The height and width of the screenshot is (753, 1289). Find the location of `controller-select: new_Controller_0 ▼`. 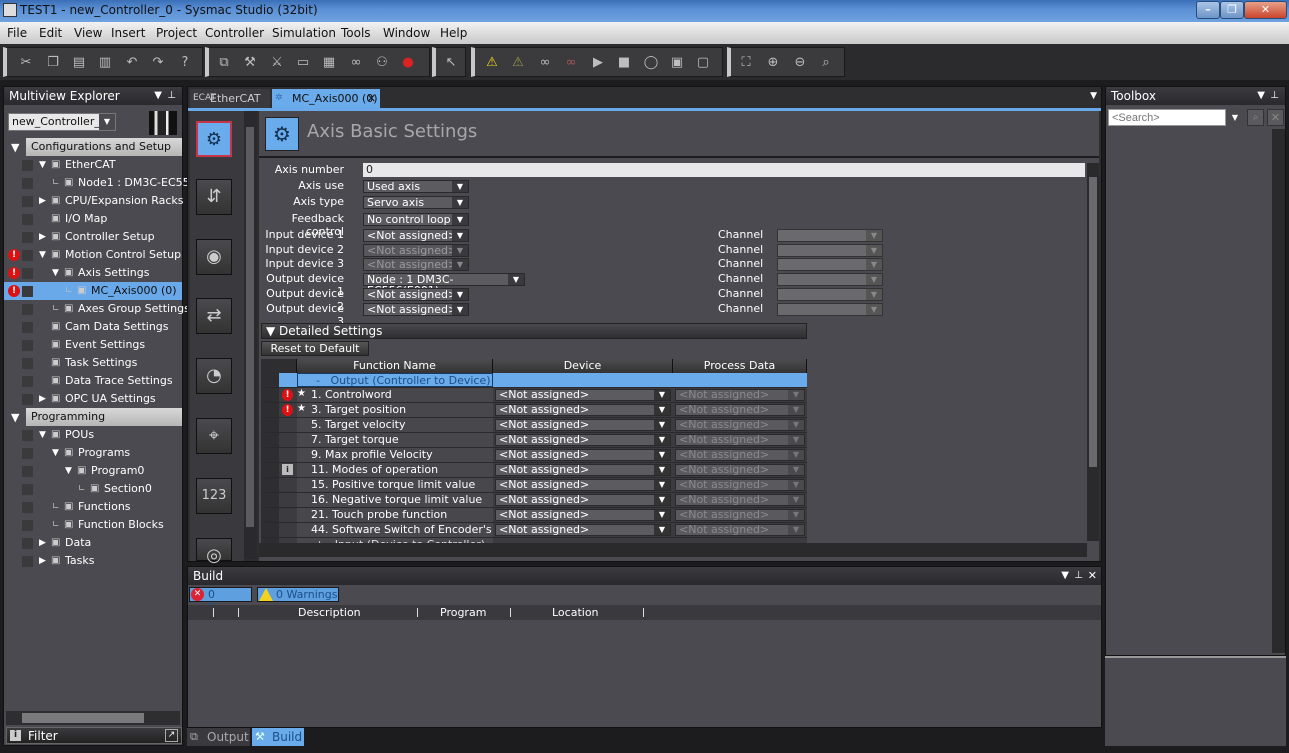

controller-select: new_Controller_0 ▼ is located at coordinates (62, 122).